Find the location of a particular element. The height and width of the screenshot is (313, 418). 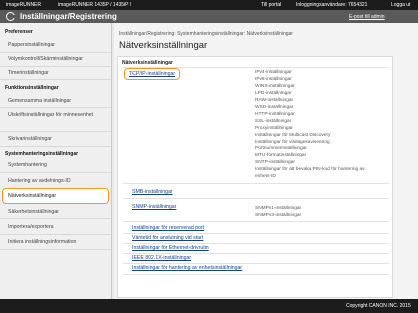

logout-link: Logga ut is located at coordinates (400, 5).